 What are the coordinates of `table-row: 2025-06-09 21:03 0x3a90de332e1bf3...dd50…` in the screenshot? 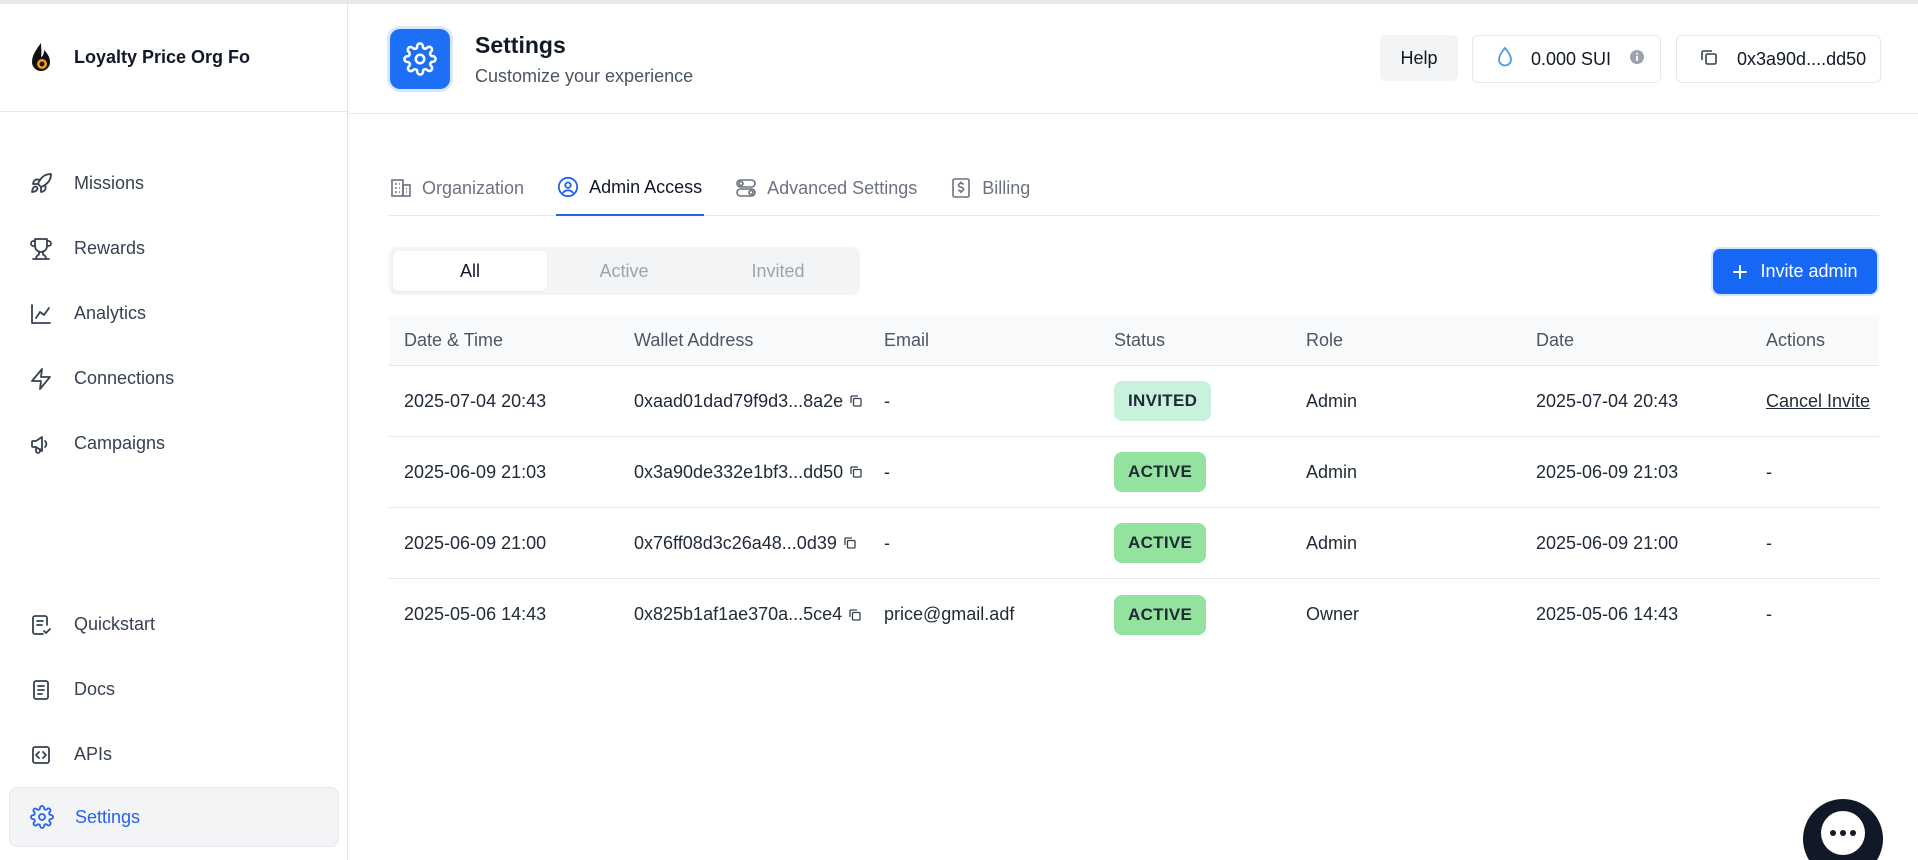 It's located at (1134, 472).